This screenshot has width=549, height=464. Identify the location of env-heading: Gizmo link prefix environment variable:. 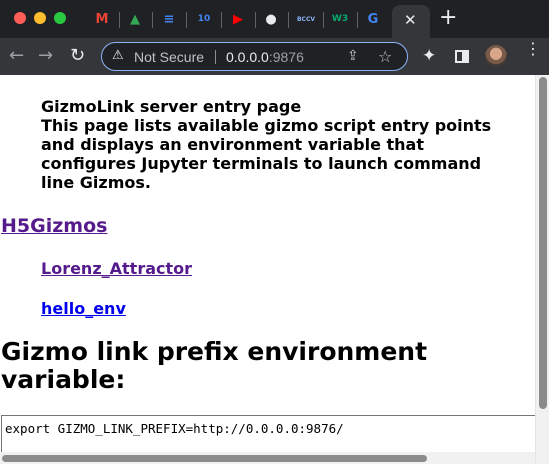
(214, 365).